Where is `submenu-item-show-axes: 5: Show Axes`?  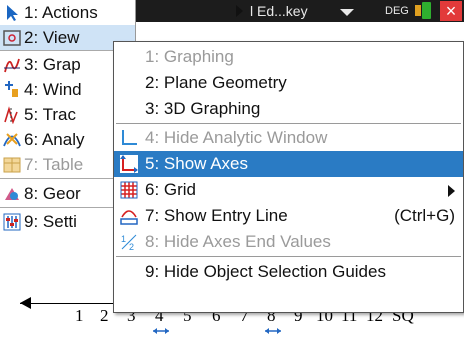
submenu-item-show-axes: 5: Show Axes is located at coordinates (288, 164).